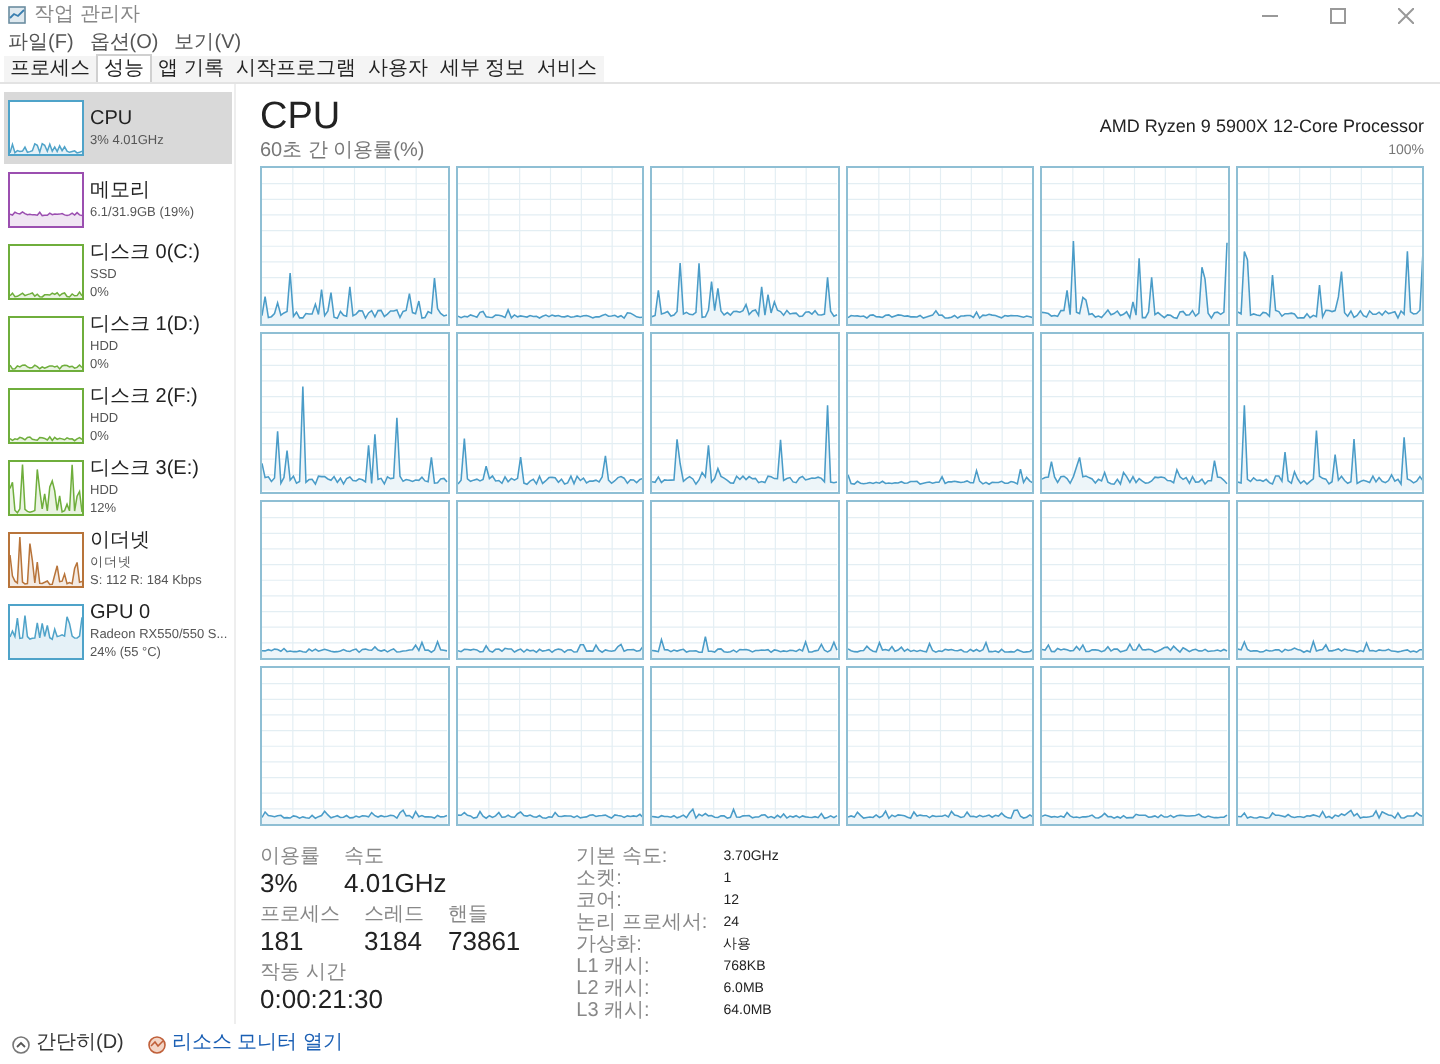 This screenshot has width=1440, height=1064. Describe the element at coordinates (614, 989) in the screenshot. I see `detail-label: L2 캐시:` at that location.